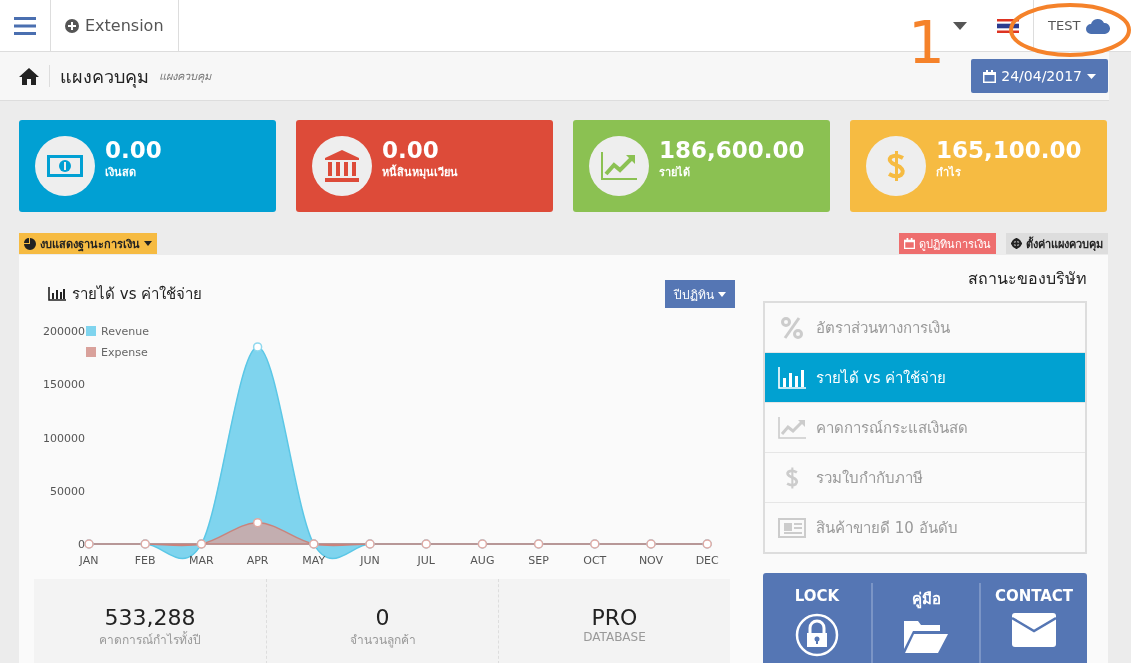 The image size is (1131, 663). What do you see at coordinates (150, 617) in the screenshot?
I see `stat-value: 533,288` at bounding box center [150, 617].